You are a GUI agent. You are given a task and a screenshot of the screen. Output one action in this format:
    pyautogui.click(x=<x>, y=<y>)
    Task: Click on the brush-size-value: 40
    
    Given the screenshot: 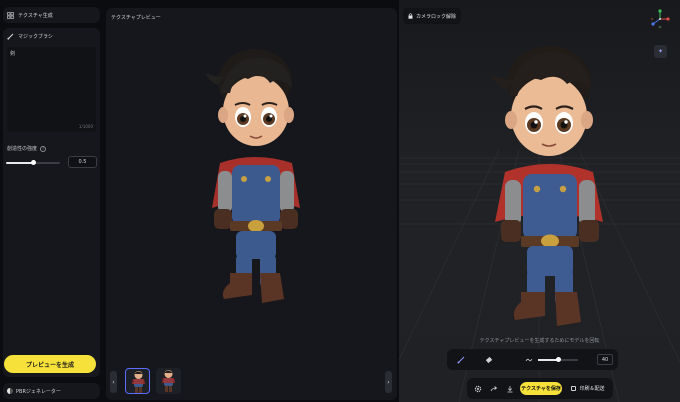 What is the action you would take?
    pyautogui.click(x=605, y=359)
    